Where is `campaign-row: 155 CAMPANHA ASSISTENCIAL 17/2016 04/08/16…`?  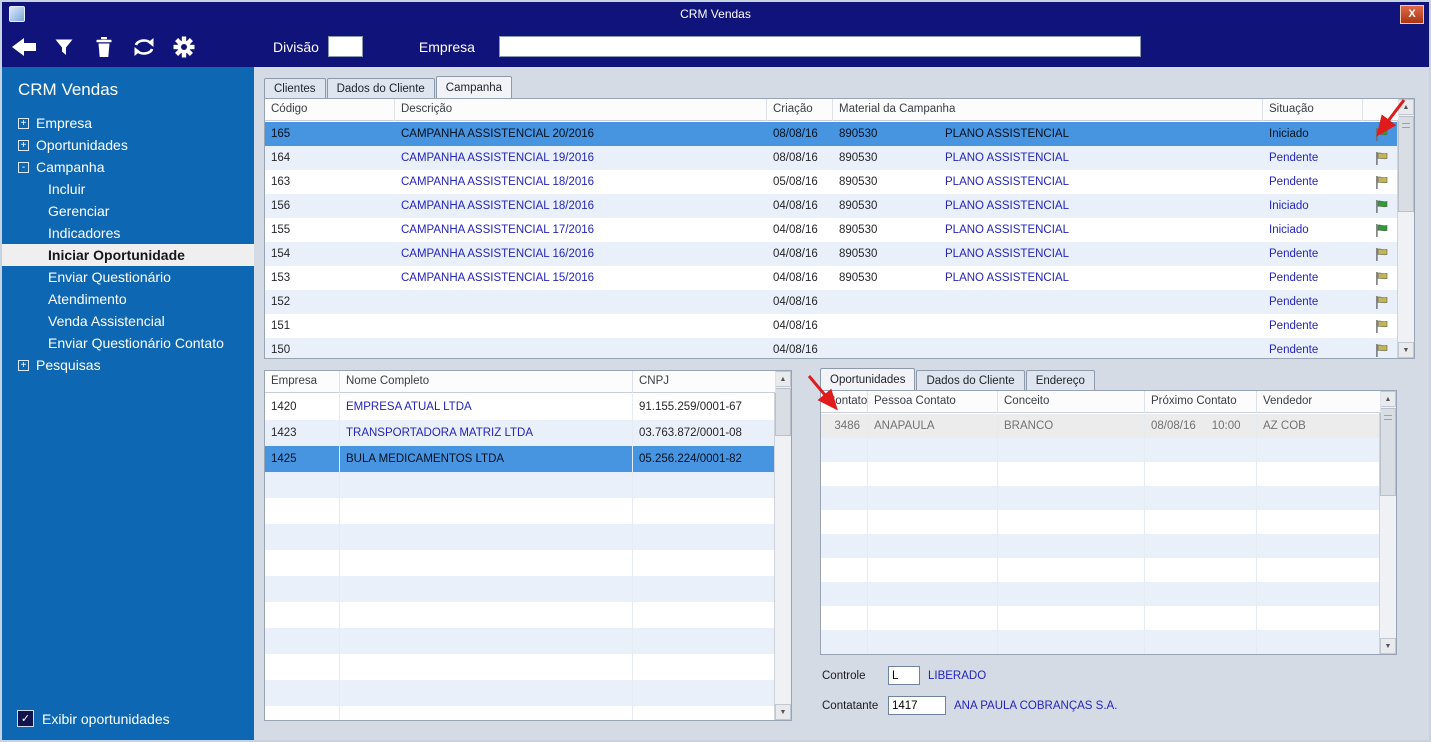 campaign-row: 155 CAMPANHA ASSISTENCIAL 17/2016 04/08/16… is located at coordinates (831, 230).